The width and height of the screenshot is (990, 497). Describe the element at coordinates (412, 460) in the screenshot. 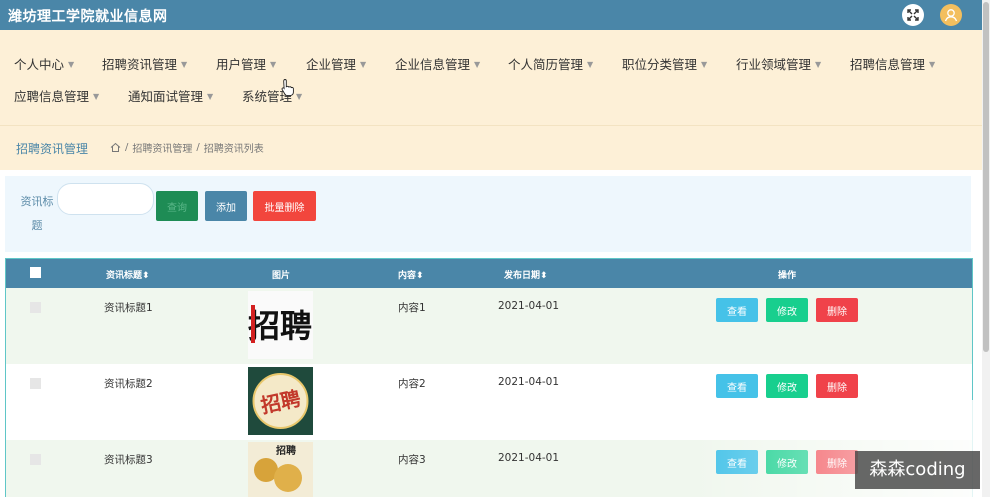

I see `row-content: 内容3` at that location.